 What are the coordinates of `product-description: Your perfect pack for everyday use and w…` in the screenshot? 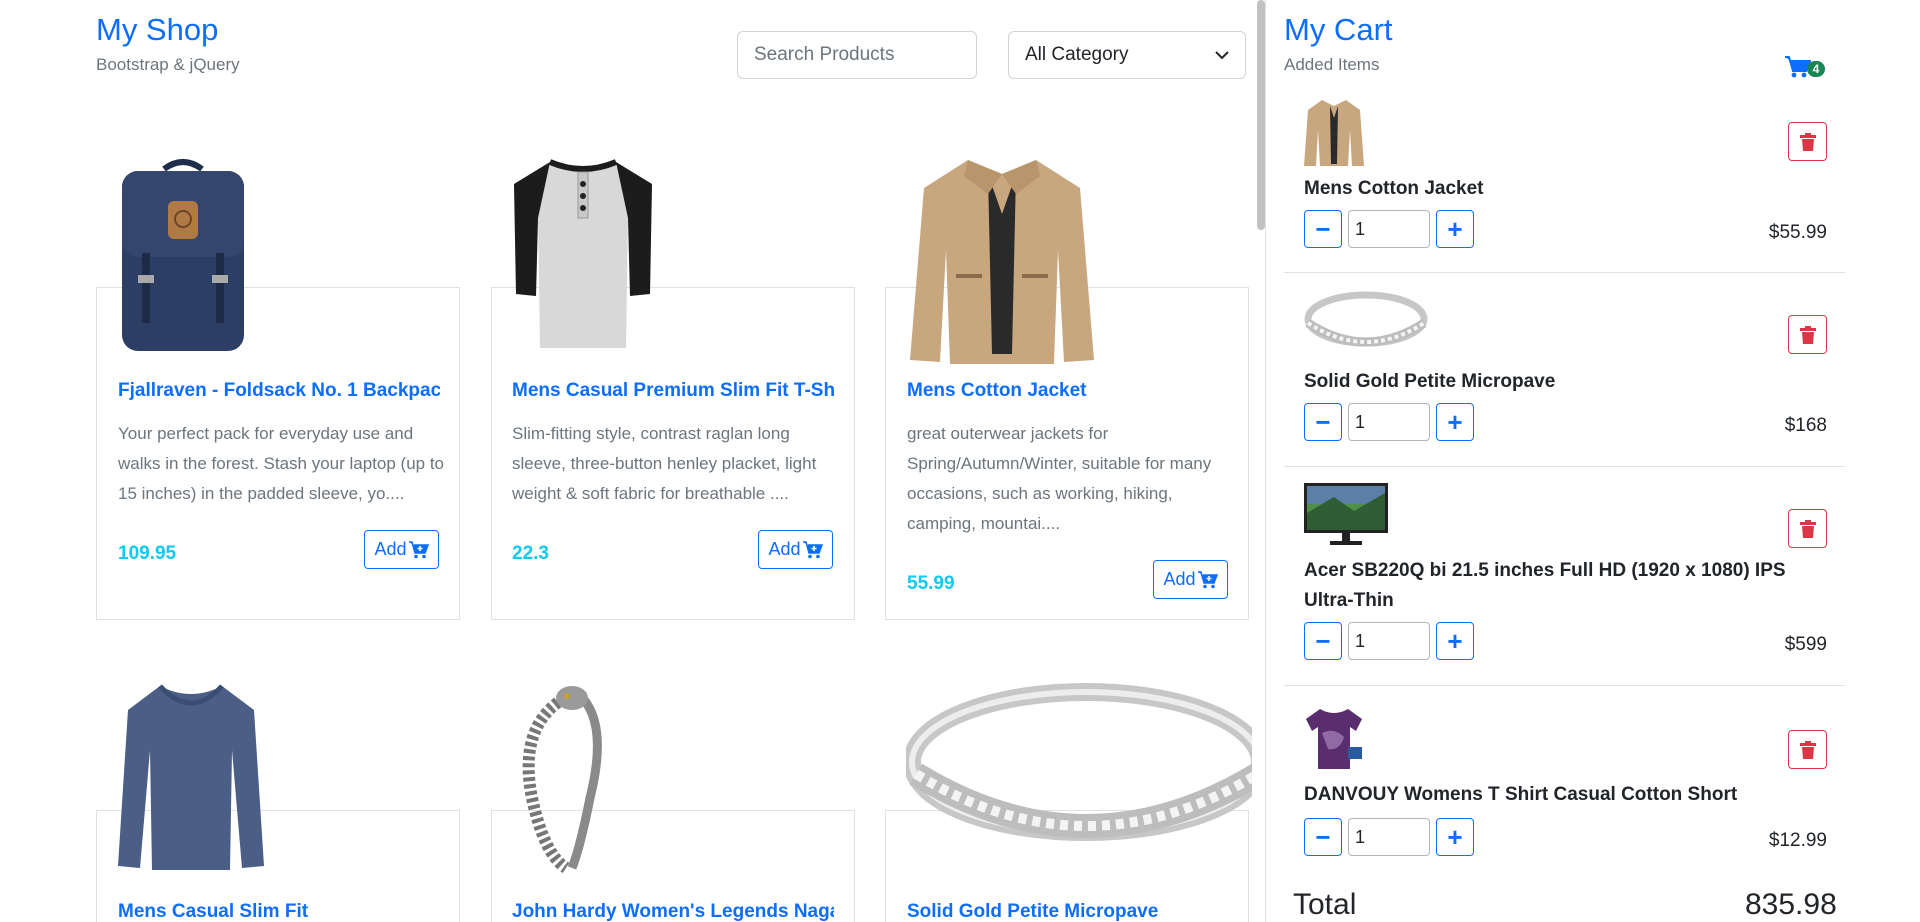 It's located at (281, 463).